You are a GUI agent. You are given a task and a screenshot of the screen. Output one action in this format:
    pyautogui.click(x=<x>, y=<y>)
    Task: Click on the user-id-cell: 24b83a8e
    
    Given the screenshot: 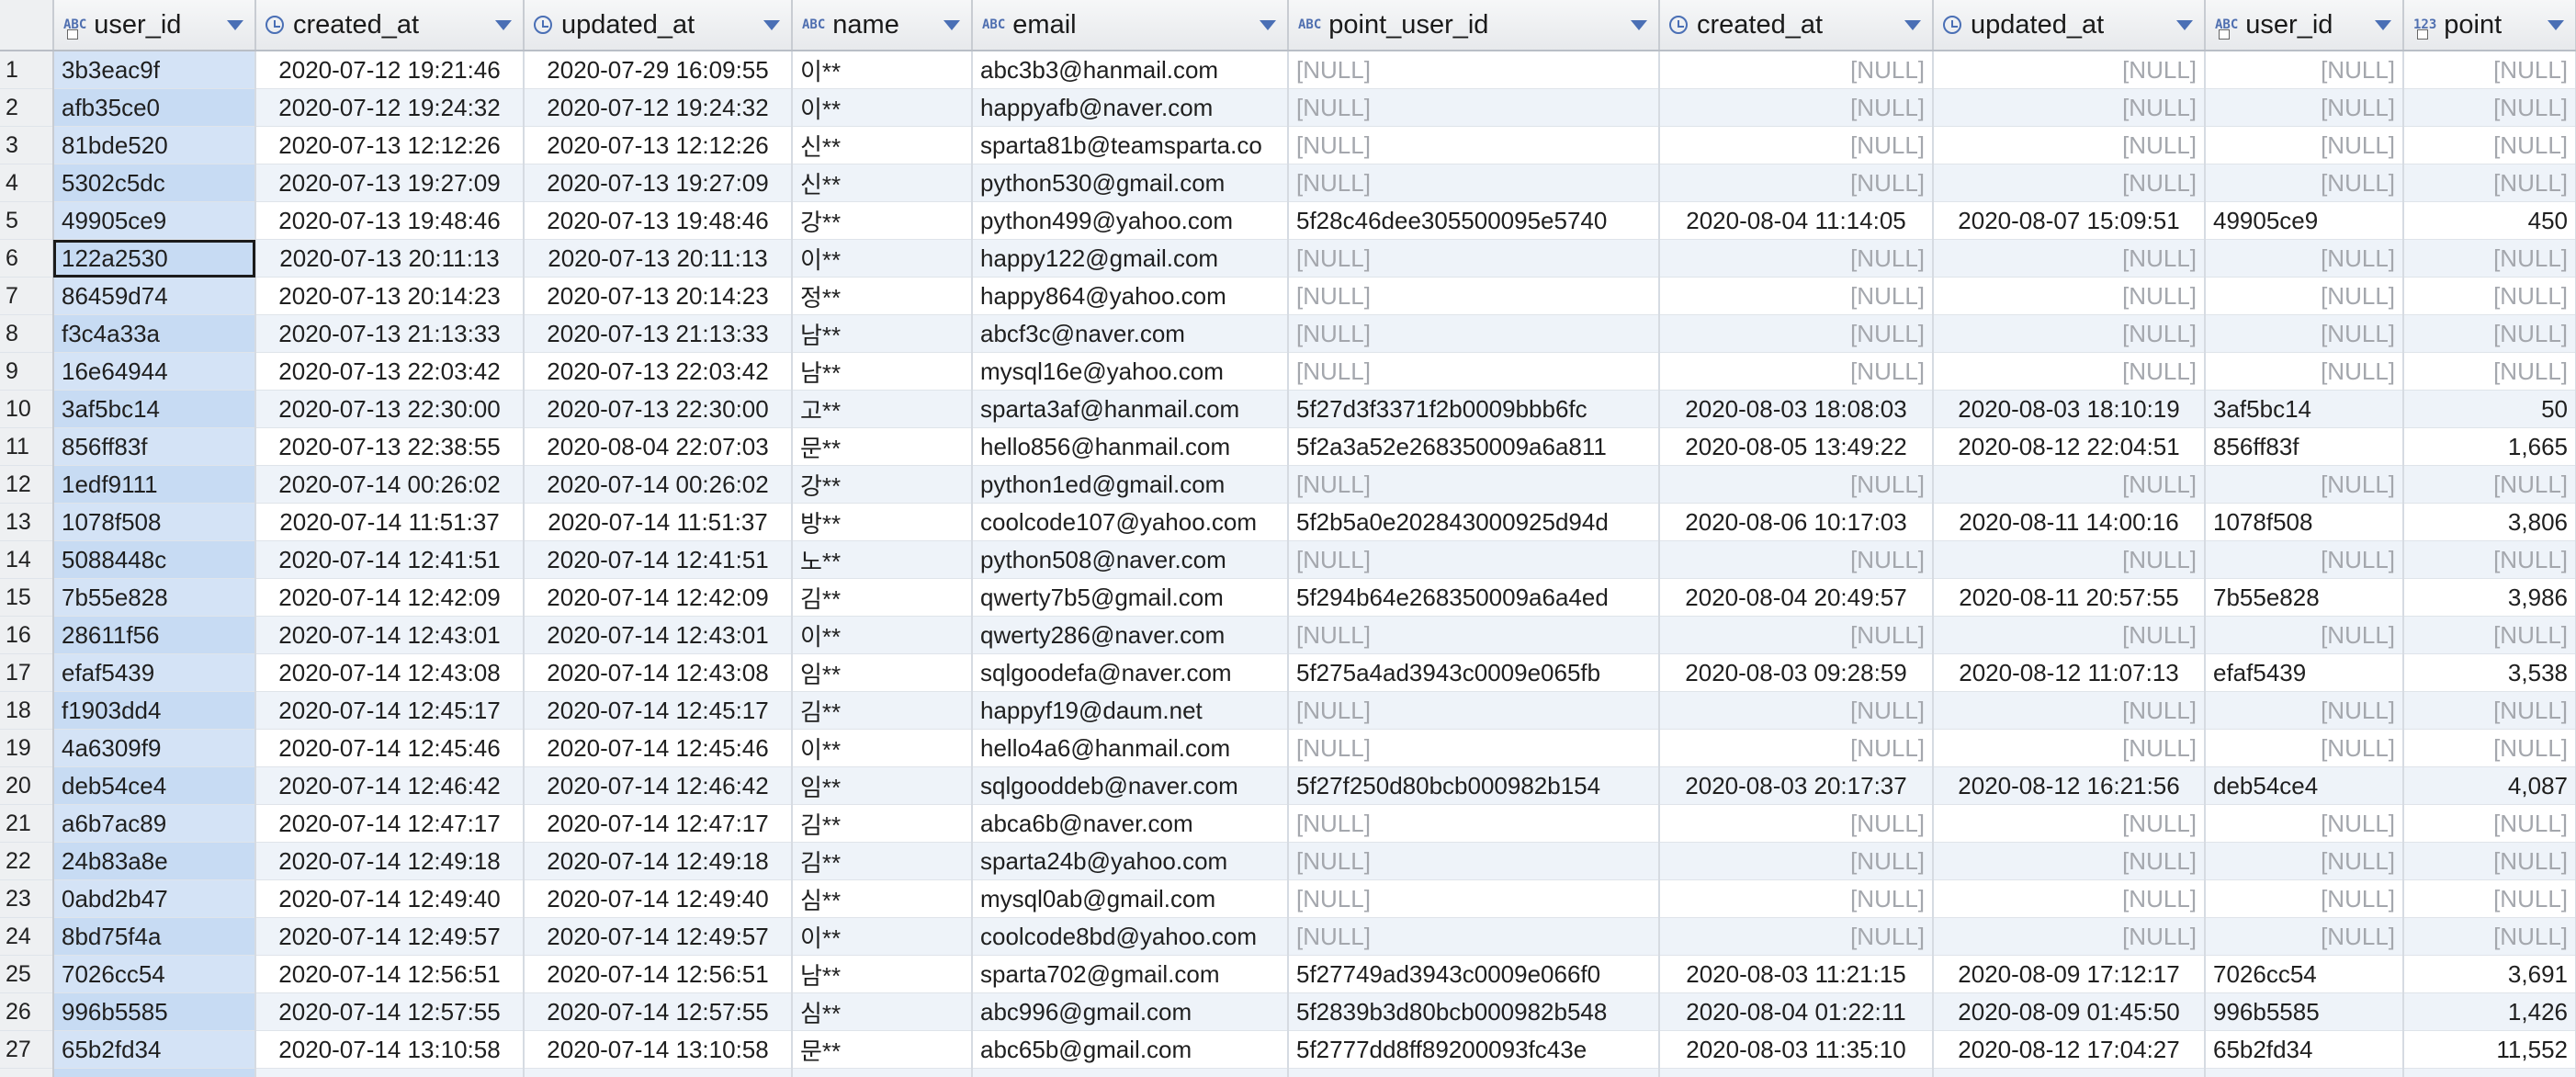 What is the action you would take?
    pyautogui.click(x=154, y=861)
    